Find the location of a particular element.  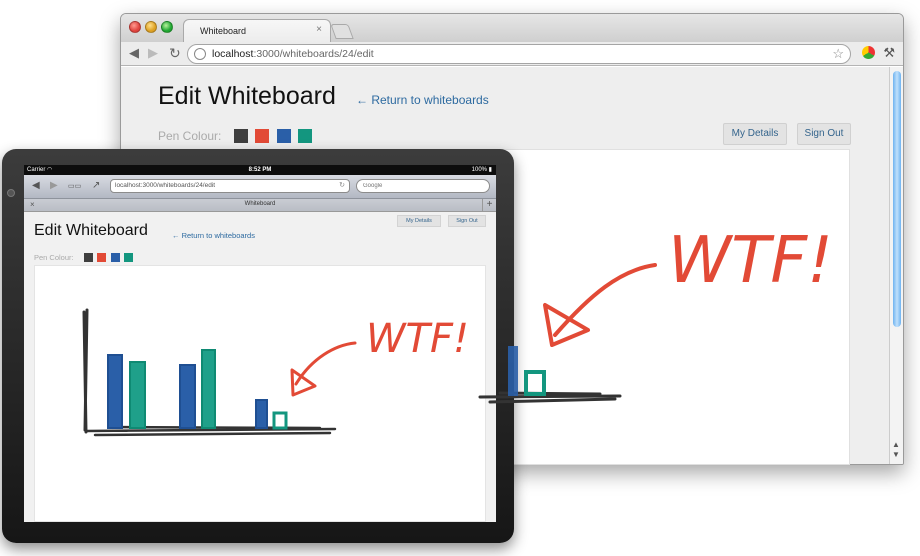

tablet-tab-title: Whiteboard is located at coordinates (260, 204).